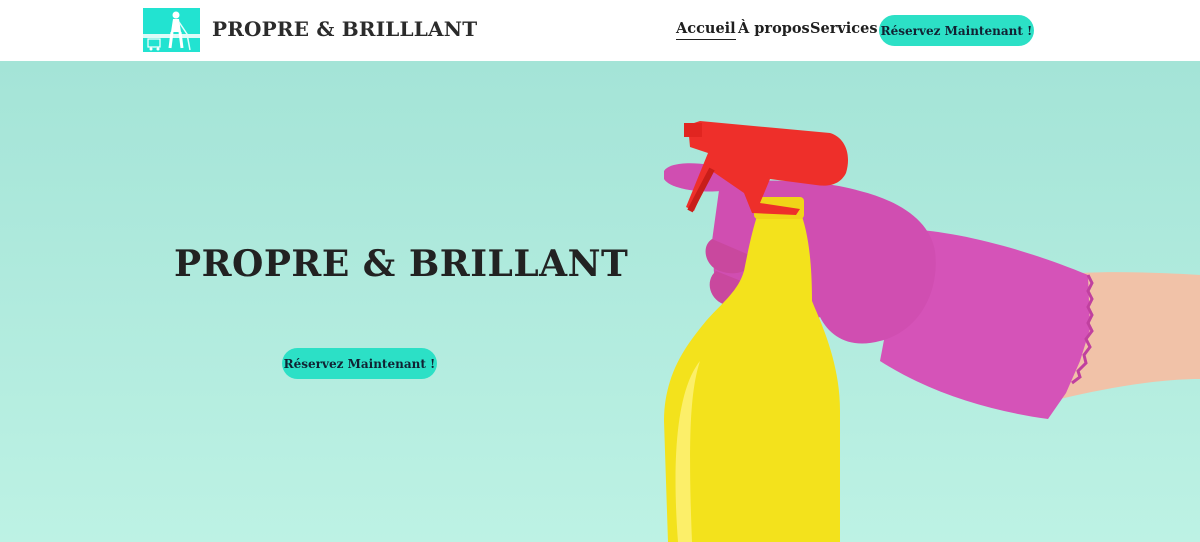 This screenshot has height=542, width=1200. Describe the element at coordinates (359, 363) in the screenshot. I see `book-now-hero-button: Réservez Maintenant !` at that location.